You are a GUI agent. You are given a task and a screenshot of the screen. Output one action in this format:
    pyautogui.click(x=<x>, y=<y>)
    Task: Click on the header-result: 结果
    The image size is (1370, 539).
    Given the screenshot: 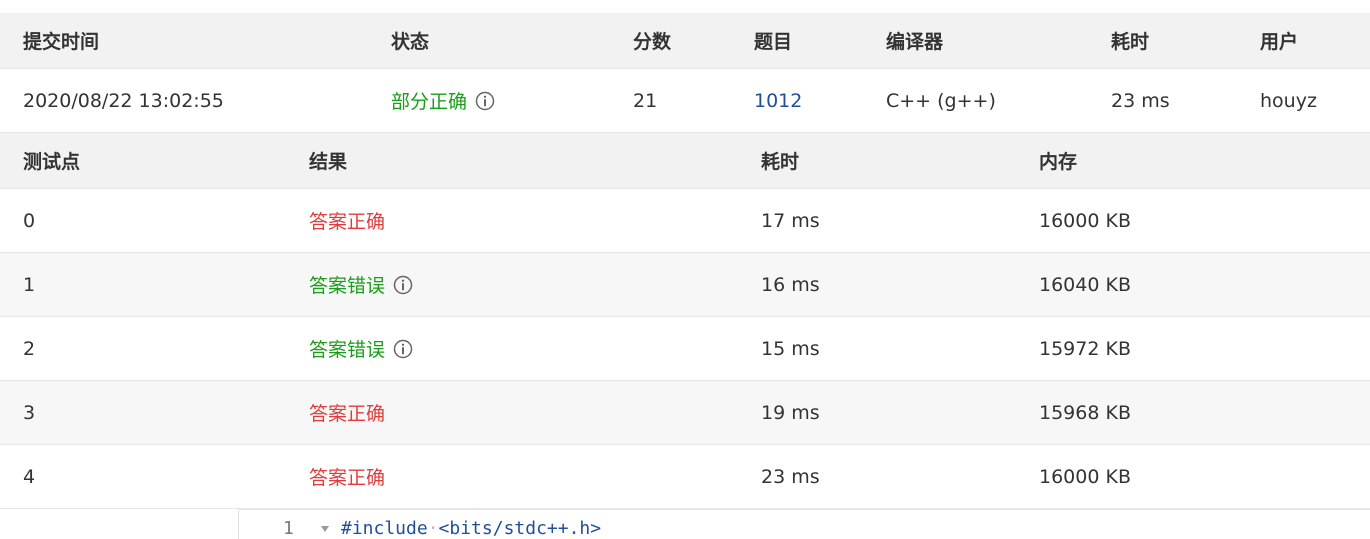 What is the action you would take?
    pyautogui.click(x=328, y=162)
    